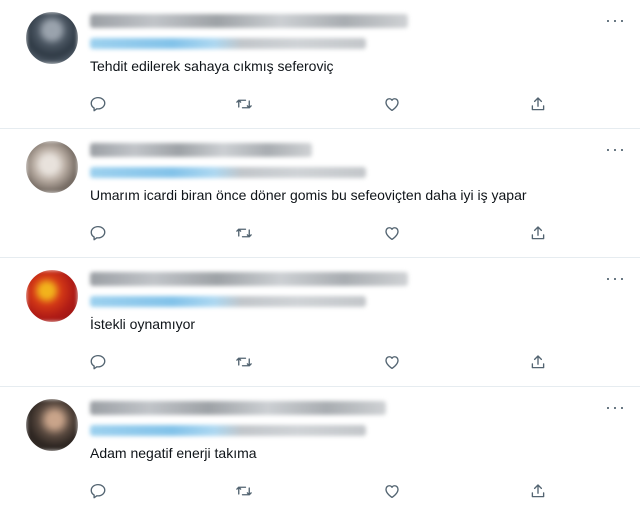 The width and height of the screenshot is (640, 517). I want to click on tweet-text: Adam negatif enerji takıma, so click(173, 453).